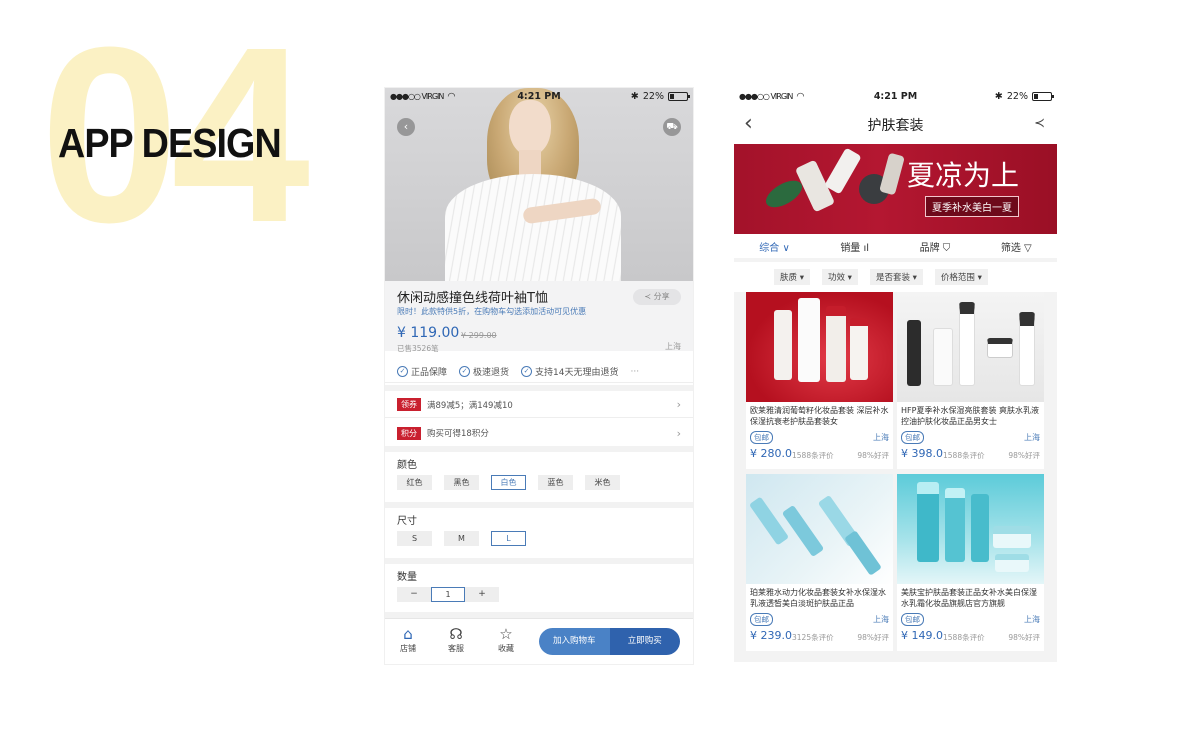 The height and width of the screenshot is (750, 1200). What do you see at coordinates (539, 405) in the screenshot?
I see `coupon-row: 领券 满89减5；满149减10 ›` at bounding box center [539, 405].